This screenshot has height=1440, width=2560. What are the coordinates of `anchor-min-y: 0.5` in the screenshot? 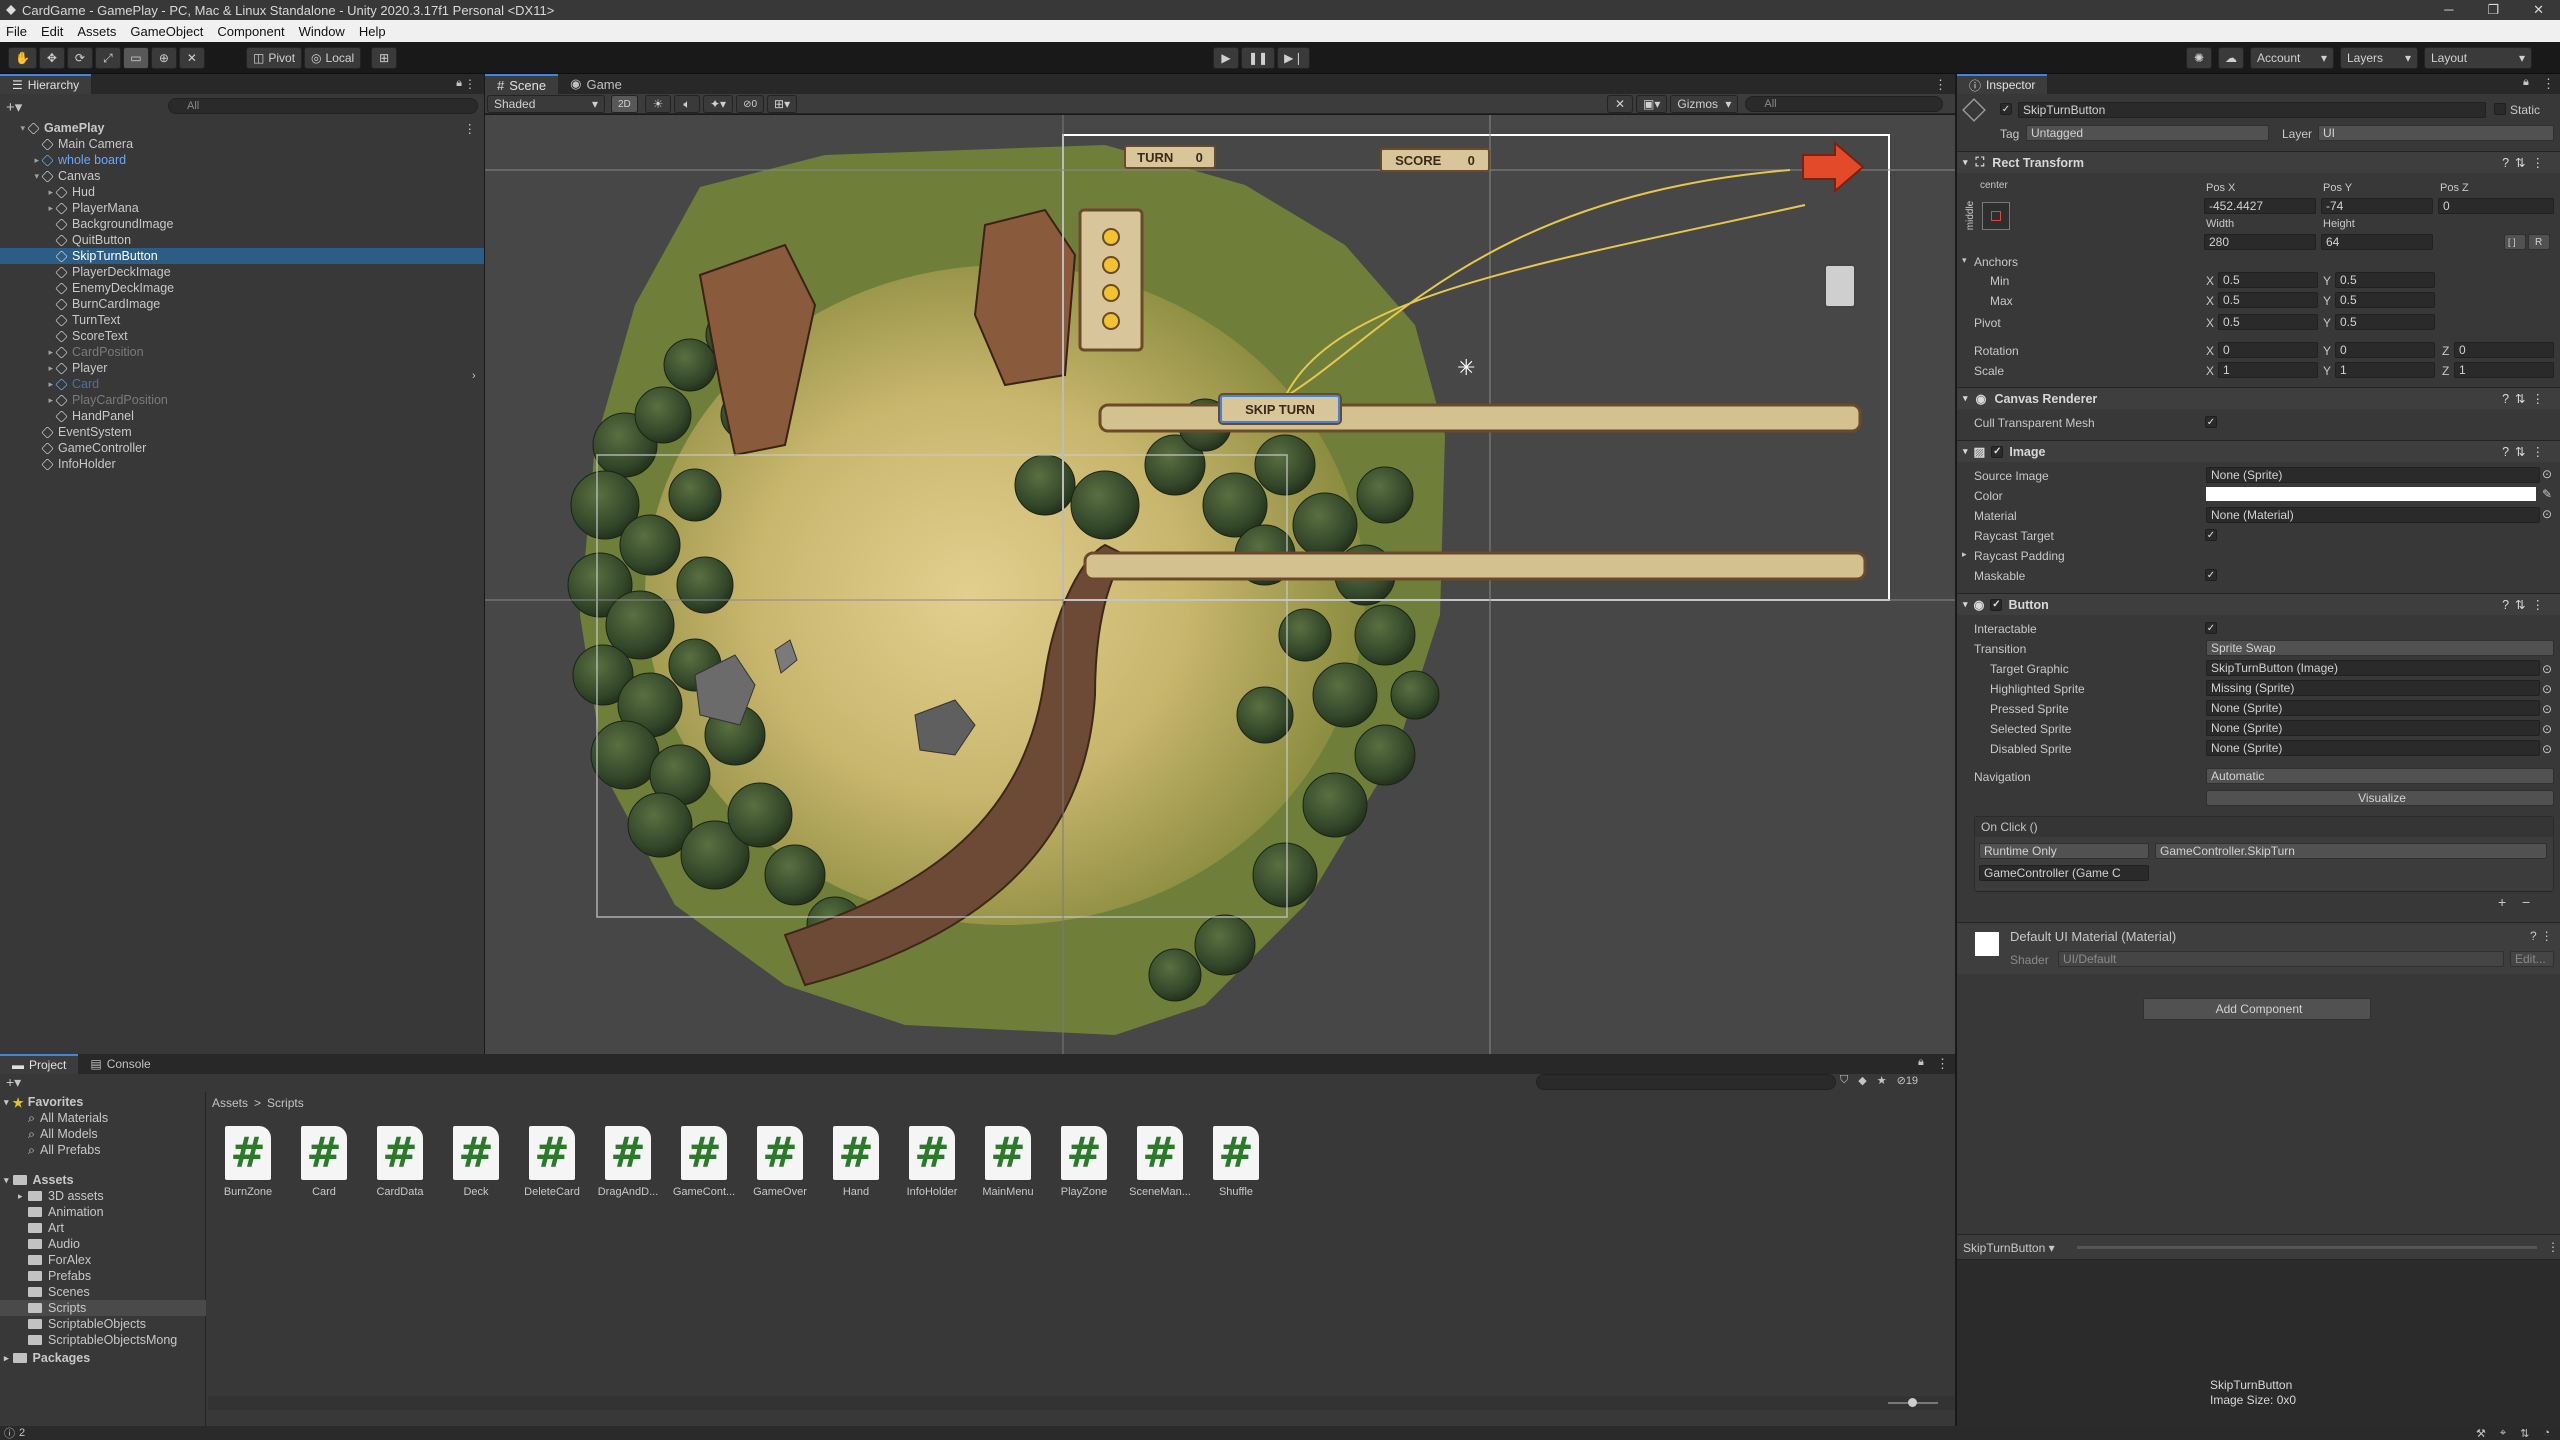 It's located at (2385, 280).